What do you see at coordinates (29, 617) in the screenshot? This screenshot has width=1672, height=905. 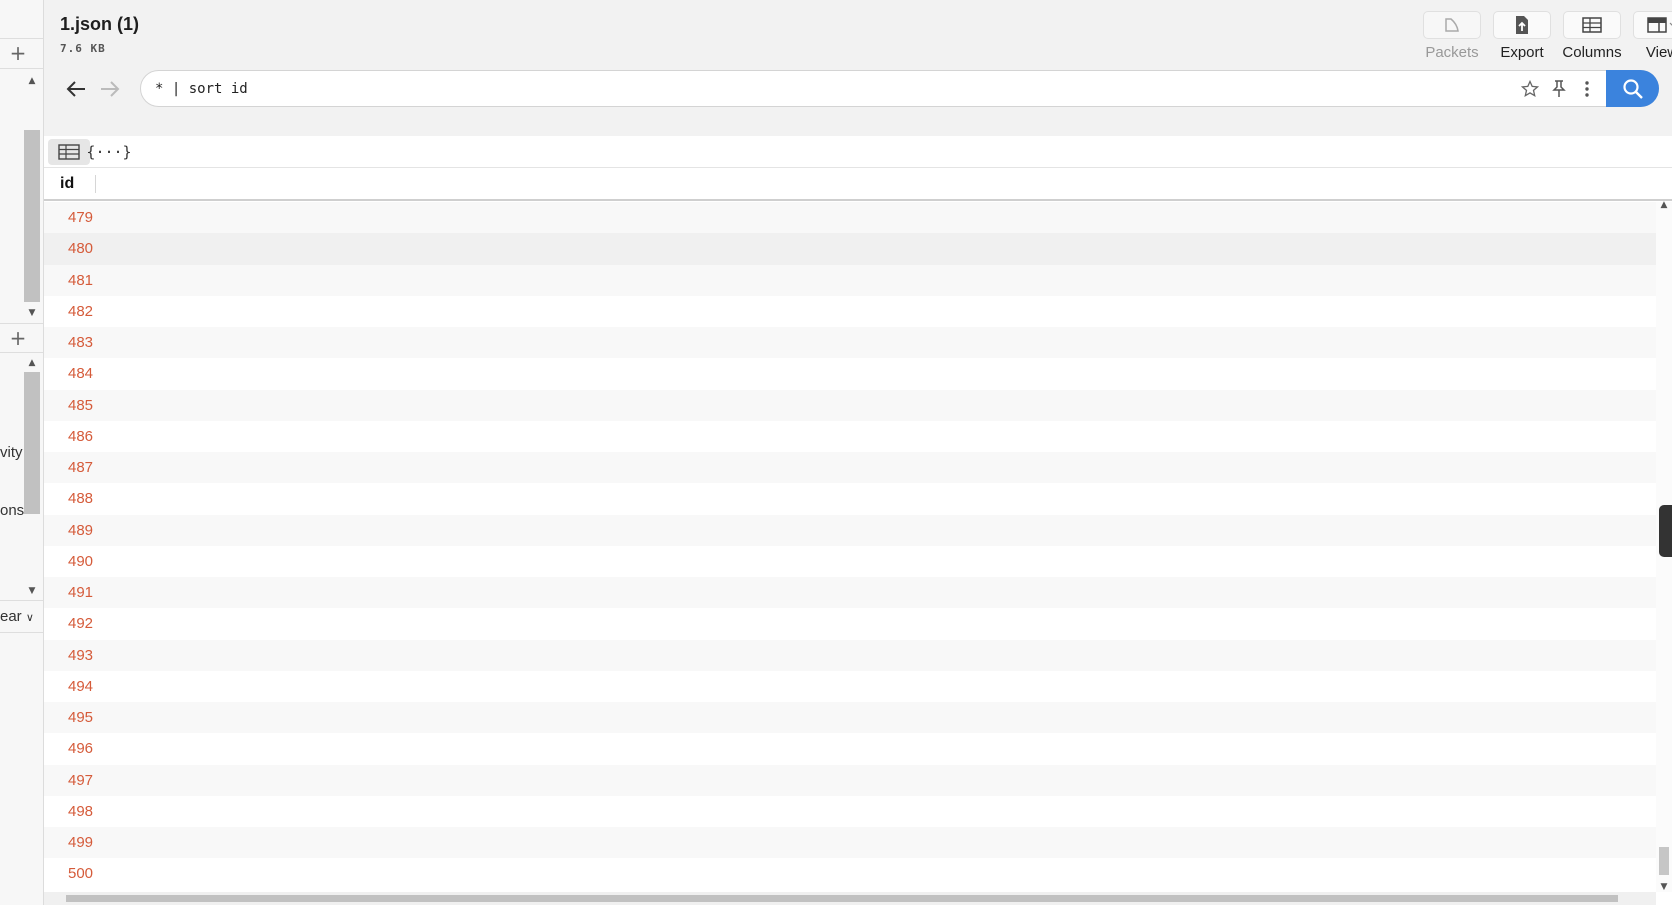 I see `chevron-down-icon: ∨` at bounding box center [29, 617].